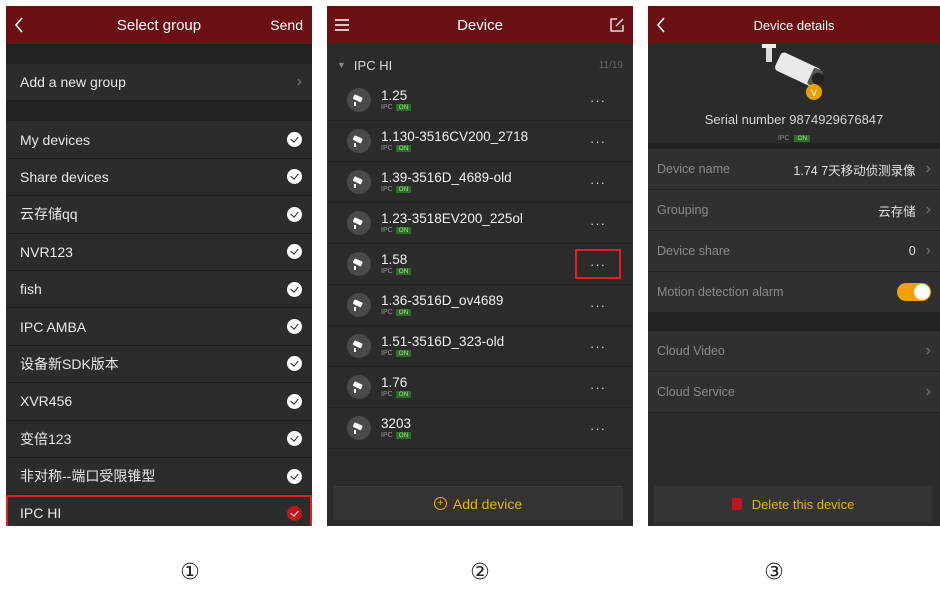 This screenshot has height=596, width=940. I want to click on group-label: IPC HI, so click(41, 513).